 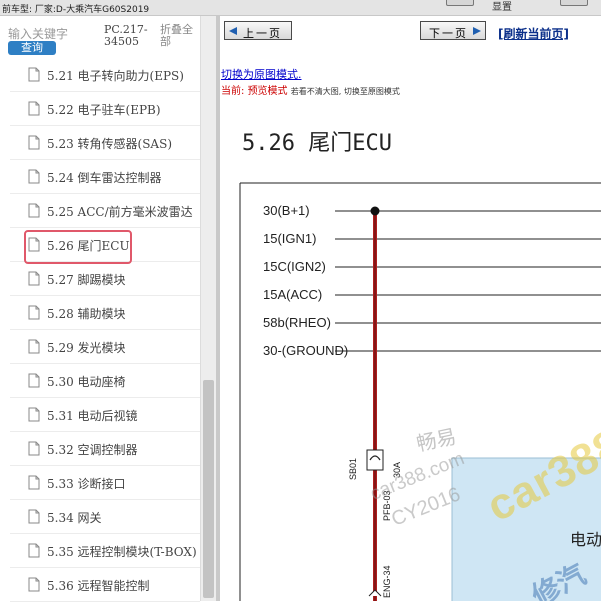 I want to click on fold-all-link: 折叠全部, so click(x=180, y=36).